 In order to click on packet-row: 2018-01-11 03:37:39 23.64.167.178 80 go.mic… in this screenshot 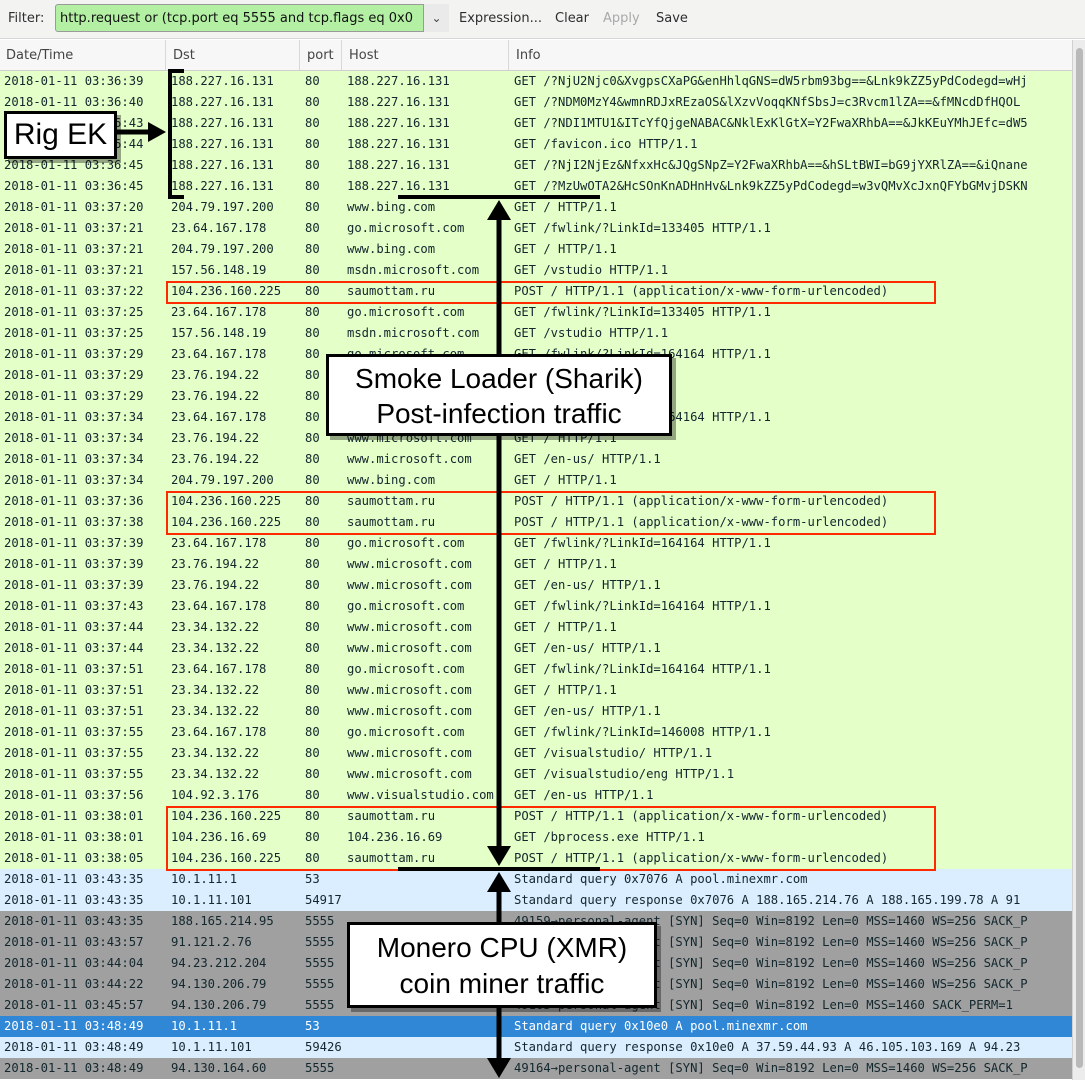, I will do `click(536, 543)`.